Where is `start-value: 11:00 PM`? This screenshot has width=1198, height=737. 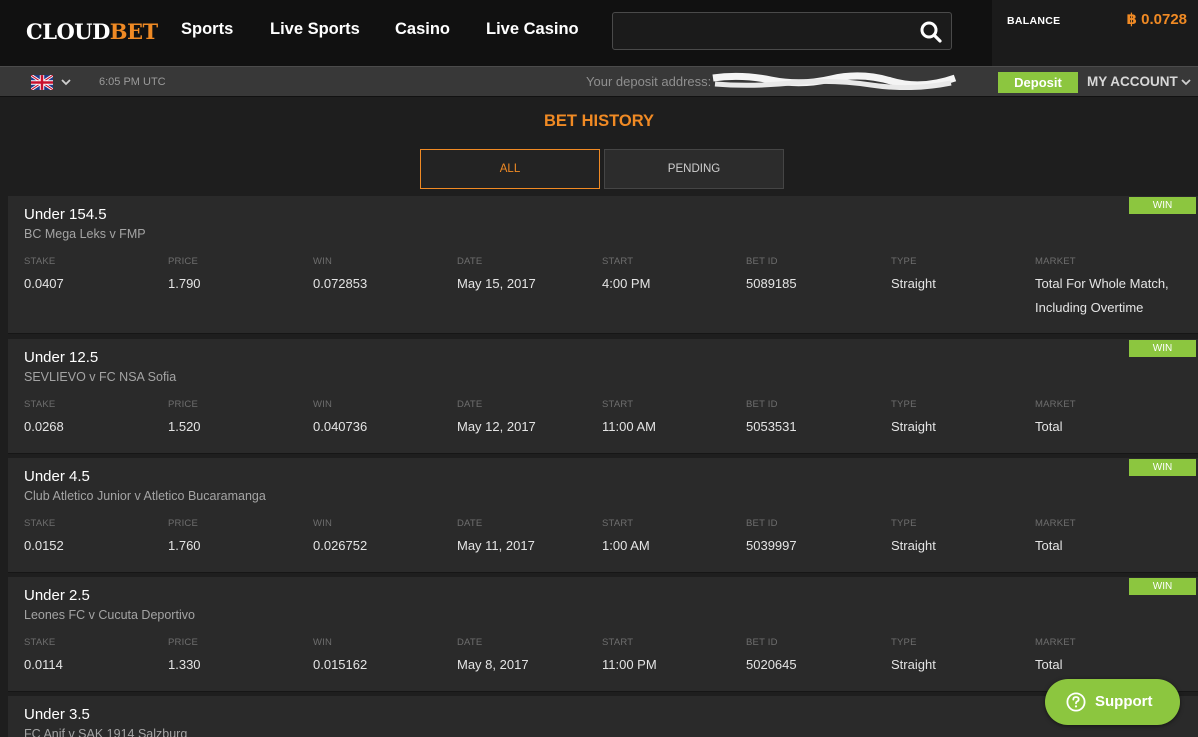 start-value: 11:00 PM is located at coordinates (629, 664).